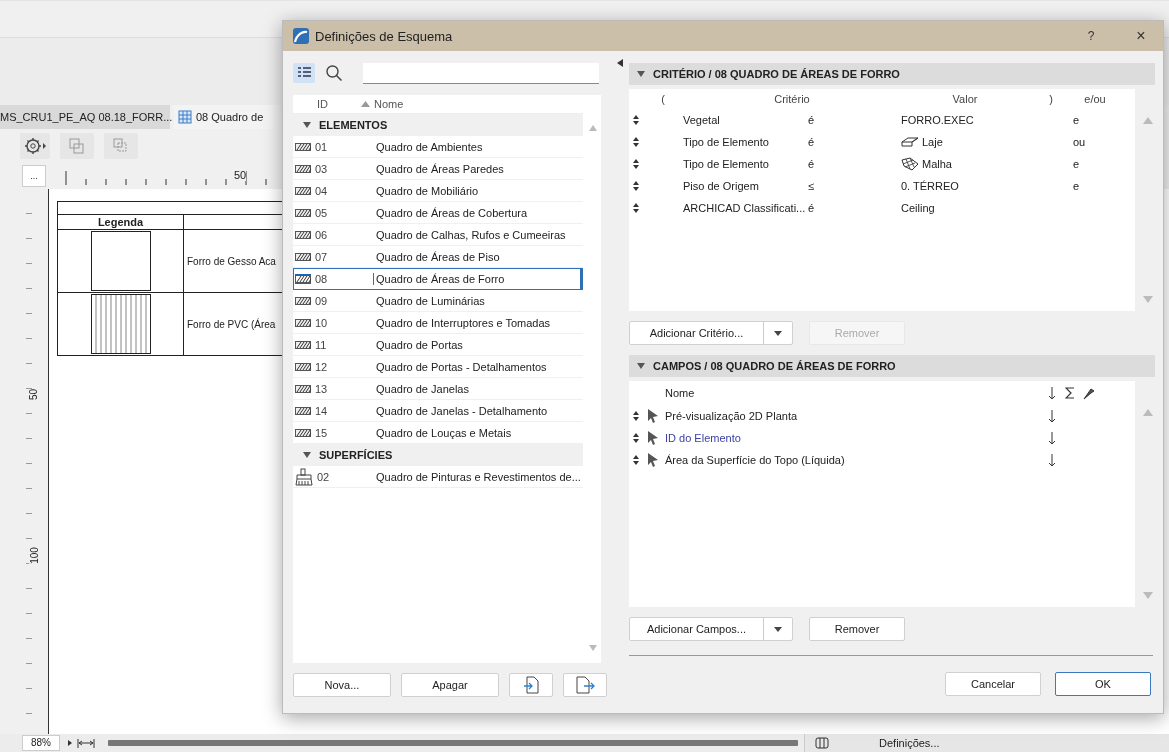 This screenshot has height=752, width=1169. What do you see at coordinates (1141, 36) in the screenshot?
I see `close-button: ×` at bounding box center [1141, 36].